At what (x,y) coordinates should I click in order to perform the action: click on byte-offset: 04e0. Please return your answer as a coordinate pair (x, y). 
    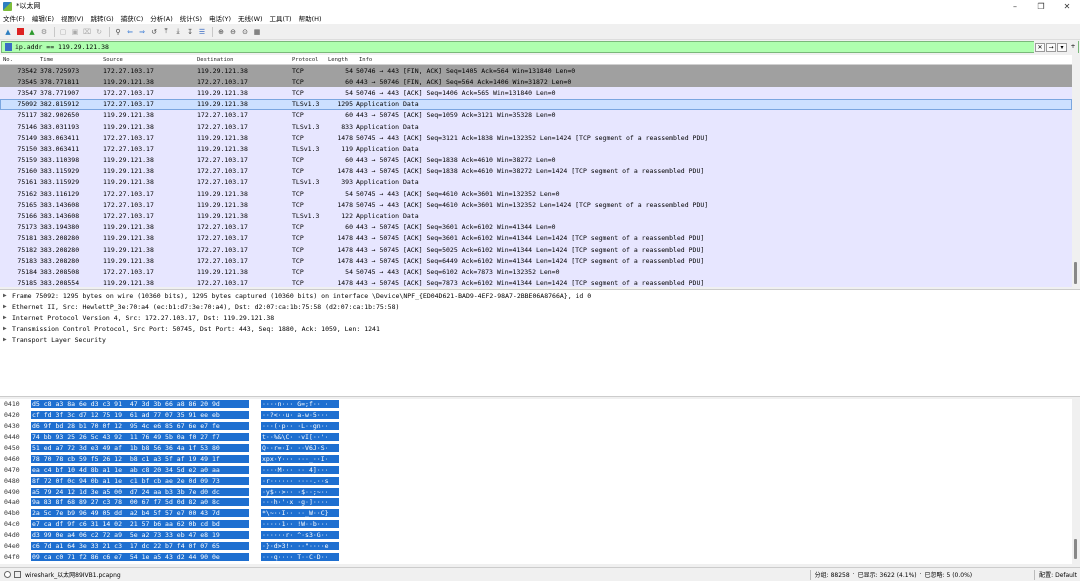
    Looking at the image, I should click on (15, 546).